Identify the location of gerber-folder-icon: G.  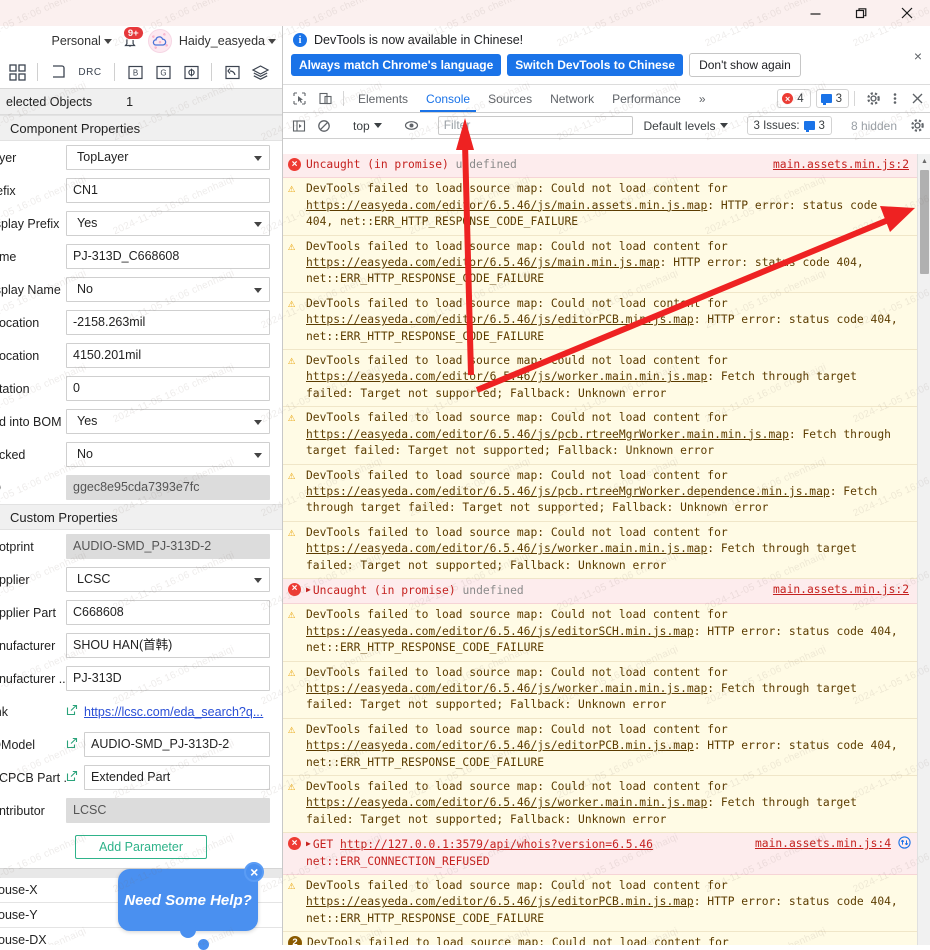
(163, 72).